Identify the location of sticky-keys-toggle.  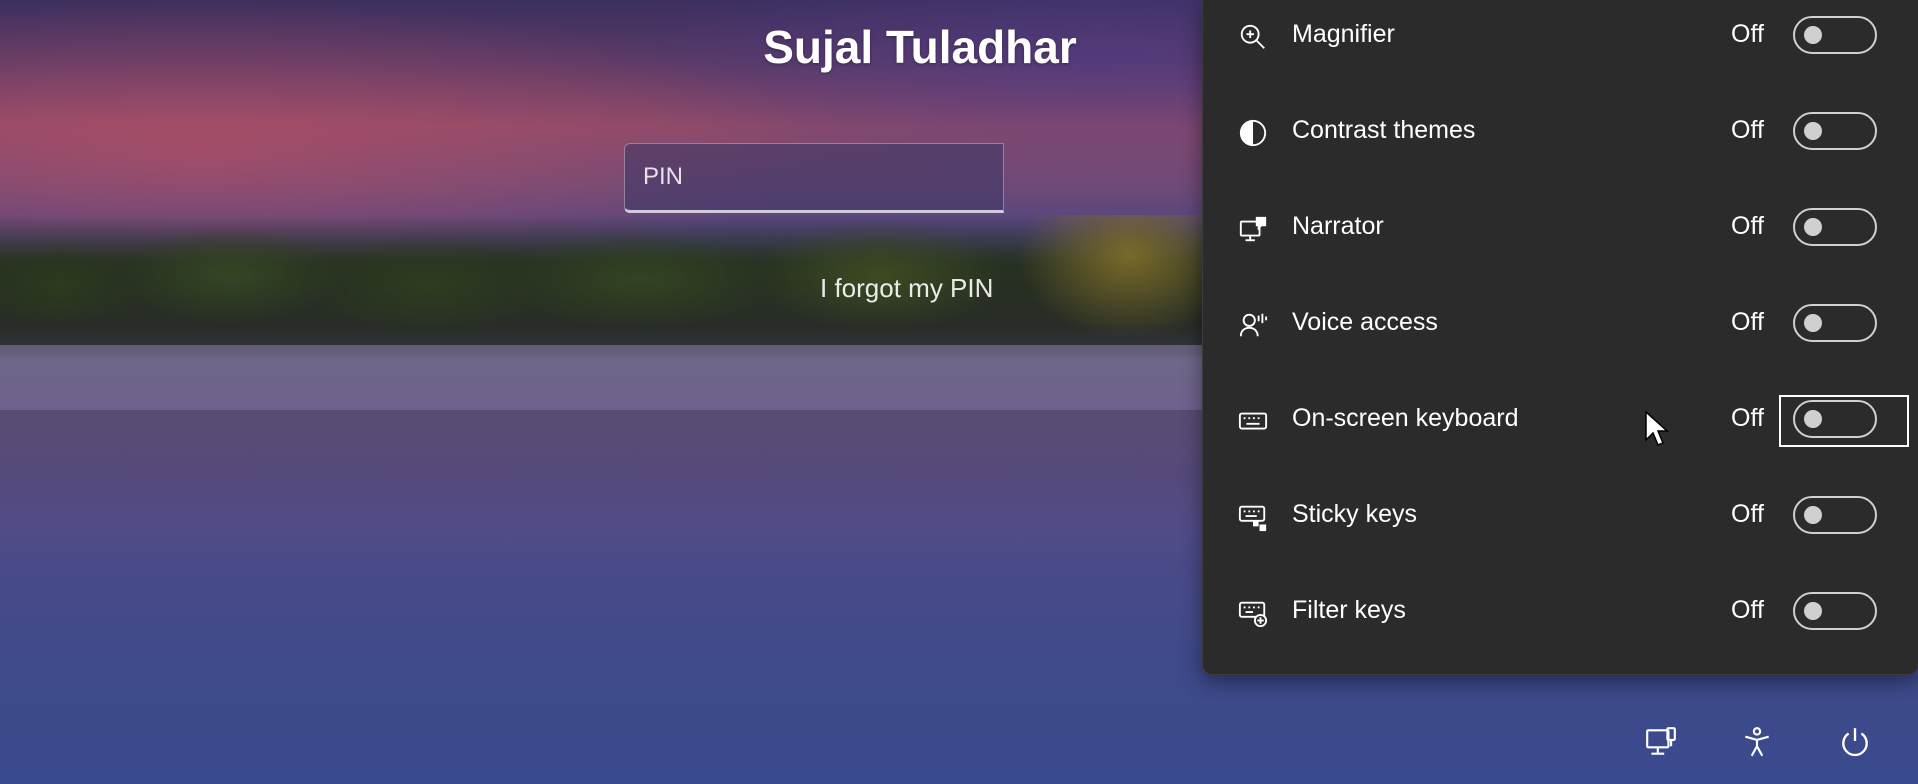
(1835, 515).